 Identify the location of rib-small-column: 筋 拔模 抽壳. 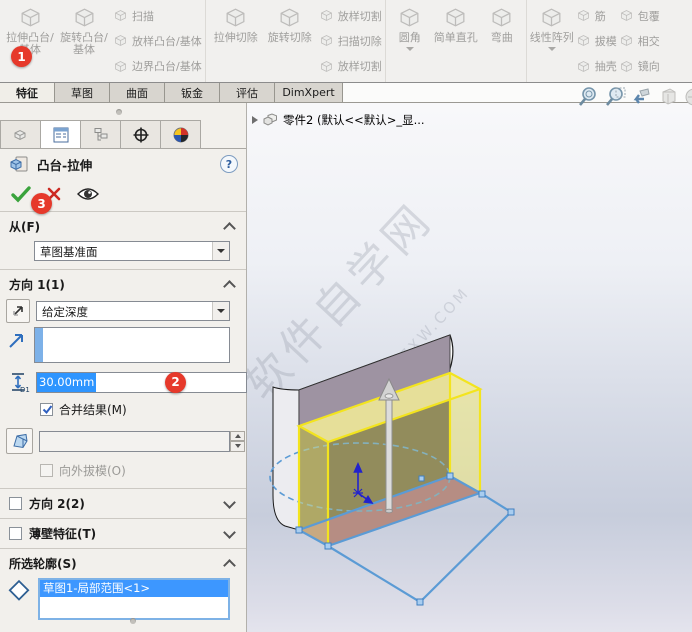
(595, 41).